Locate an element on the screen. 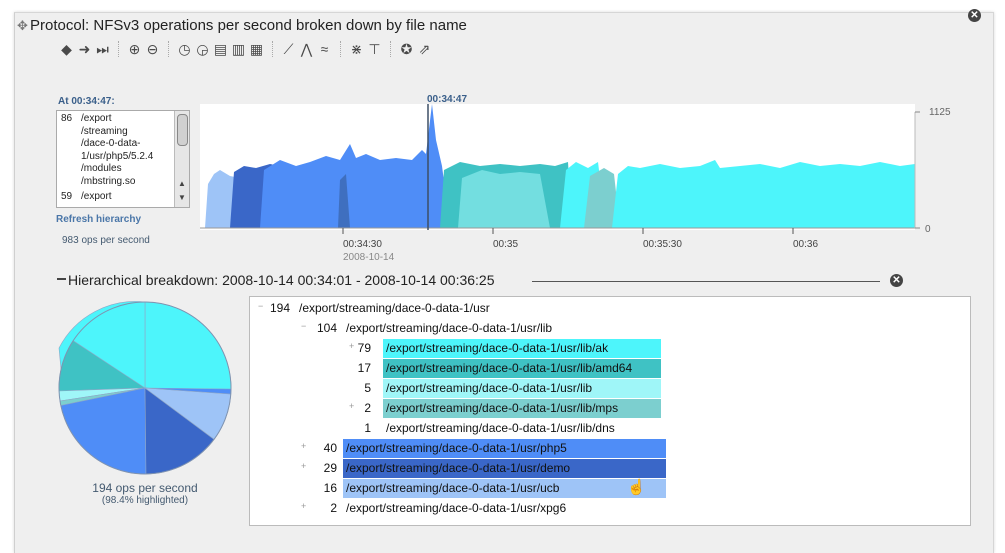 This screenshot has width=1005, height=553. table-alt-icon: ▥ is located at coordinates (238, 49).